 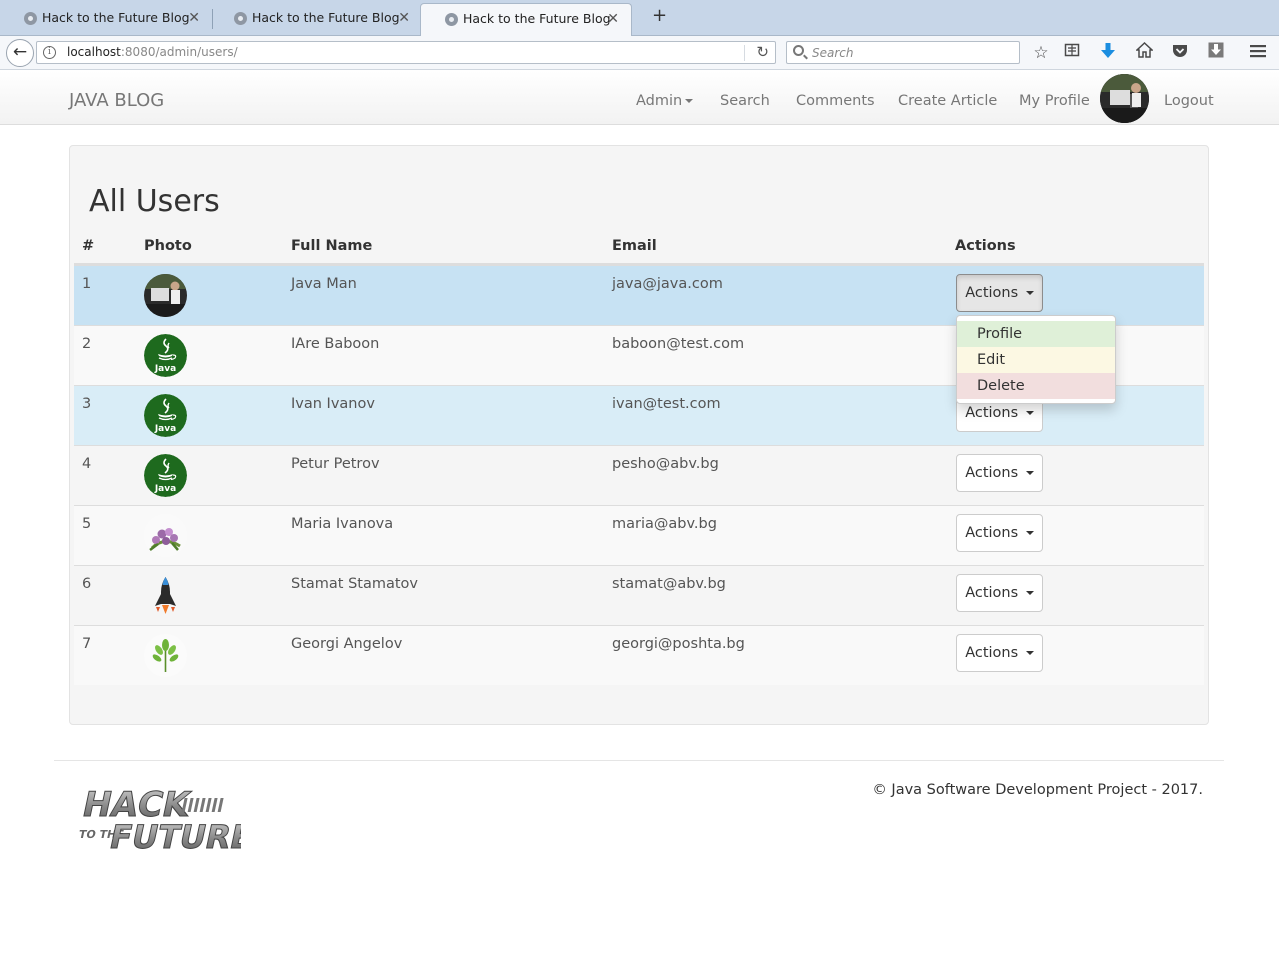 What do you see at coordinates (94, 52) in the screenshot?
I see `url-host: localhost` at bounding box center [94, 52].